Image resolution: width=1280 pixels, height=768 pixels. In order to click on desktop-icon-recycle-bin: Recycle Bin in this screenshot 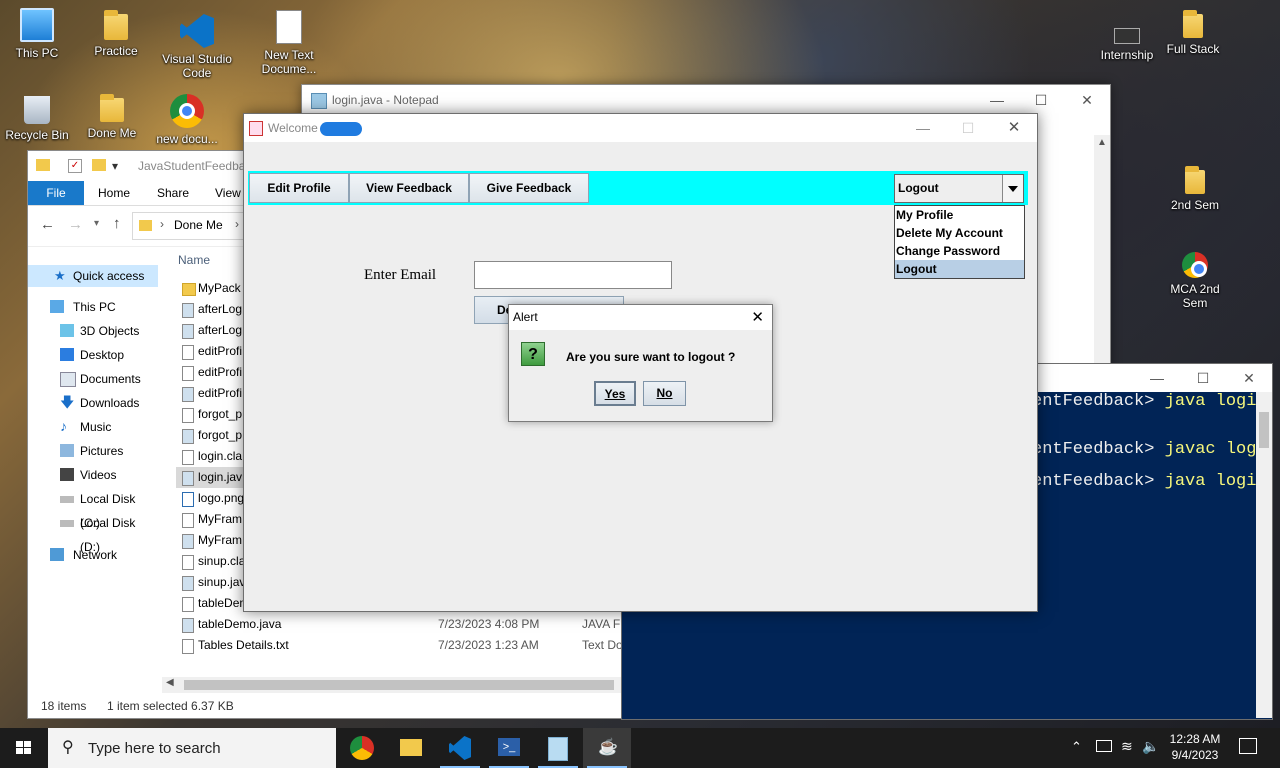, I will do `click(37, 119)`.